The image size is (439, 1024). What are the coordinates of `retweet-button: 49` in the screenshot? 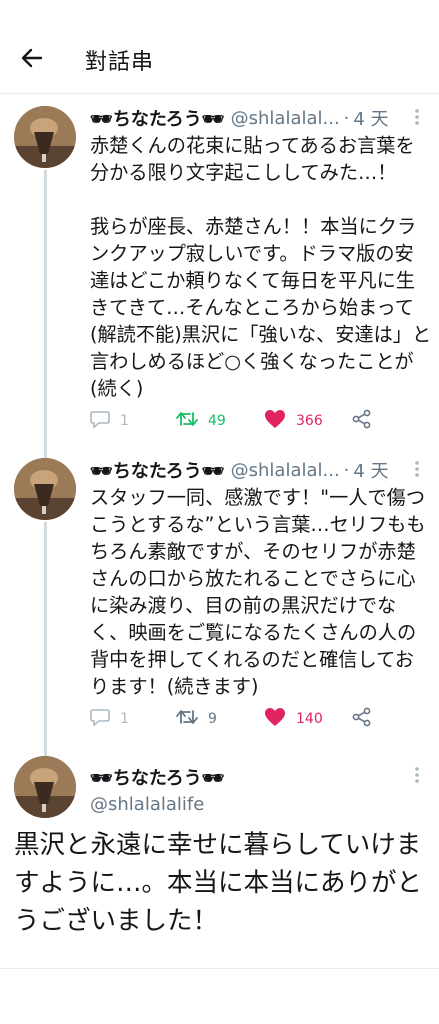 It's located at (201, 421).